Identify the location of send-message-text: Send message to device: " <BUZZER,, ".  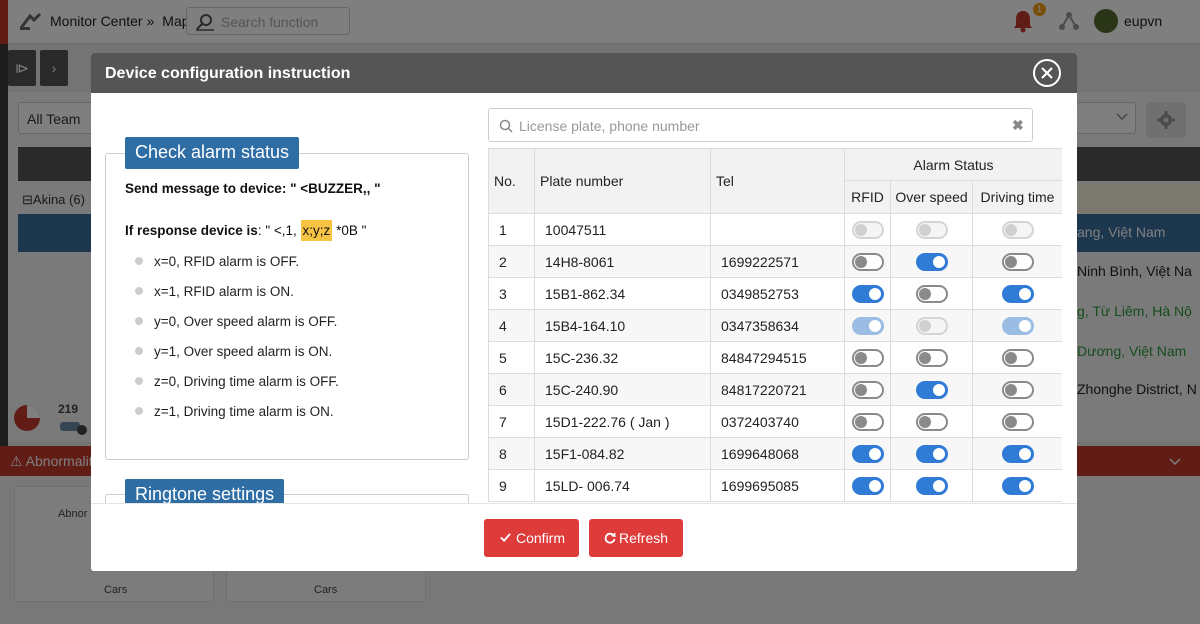
(253, 188).